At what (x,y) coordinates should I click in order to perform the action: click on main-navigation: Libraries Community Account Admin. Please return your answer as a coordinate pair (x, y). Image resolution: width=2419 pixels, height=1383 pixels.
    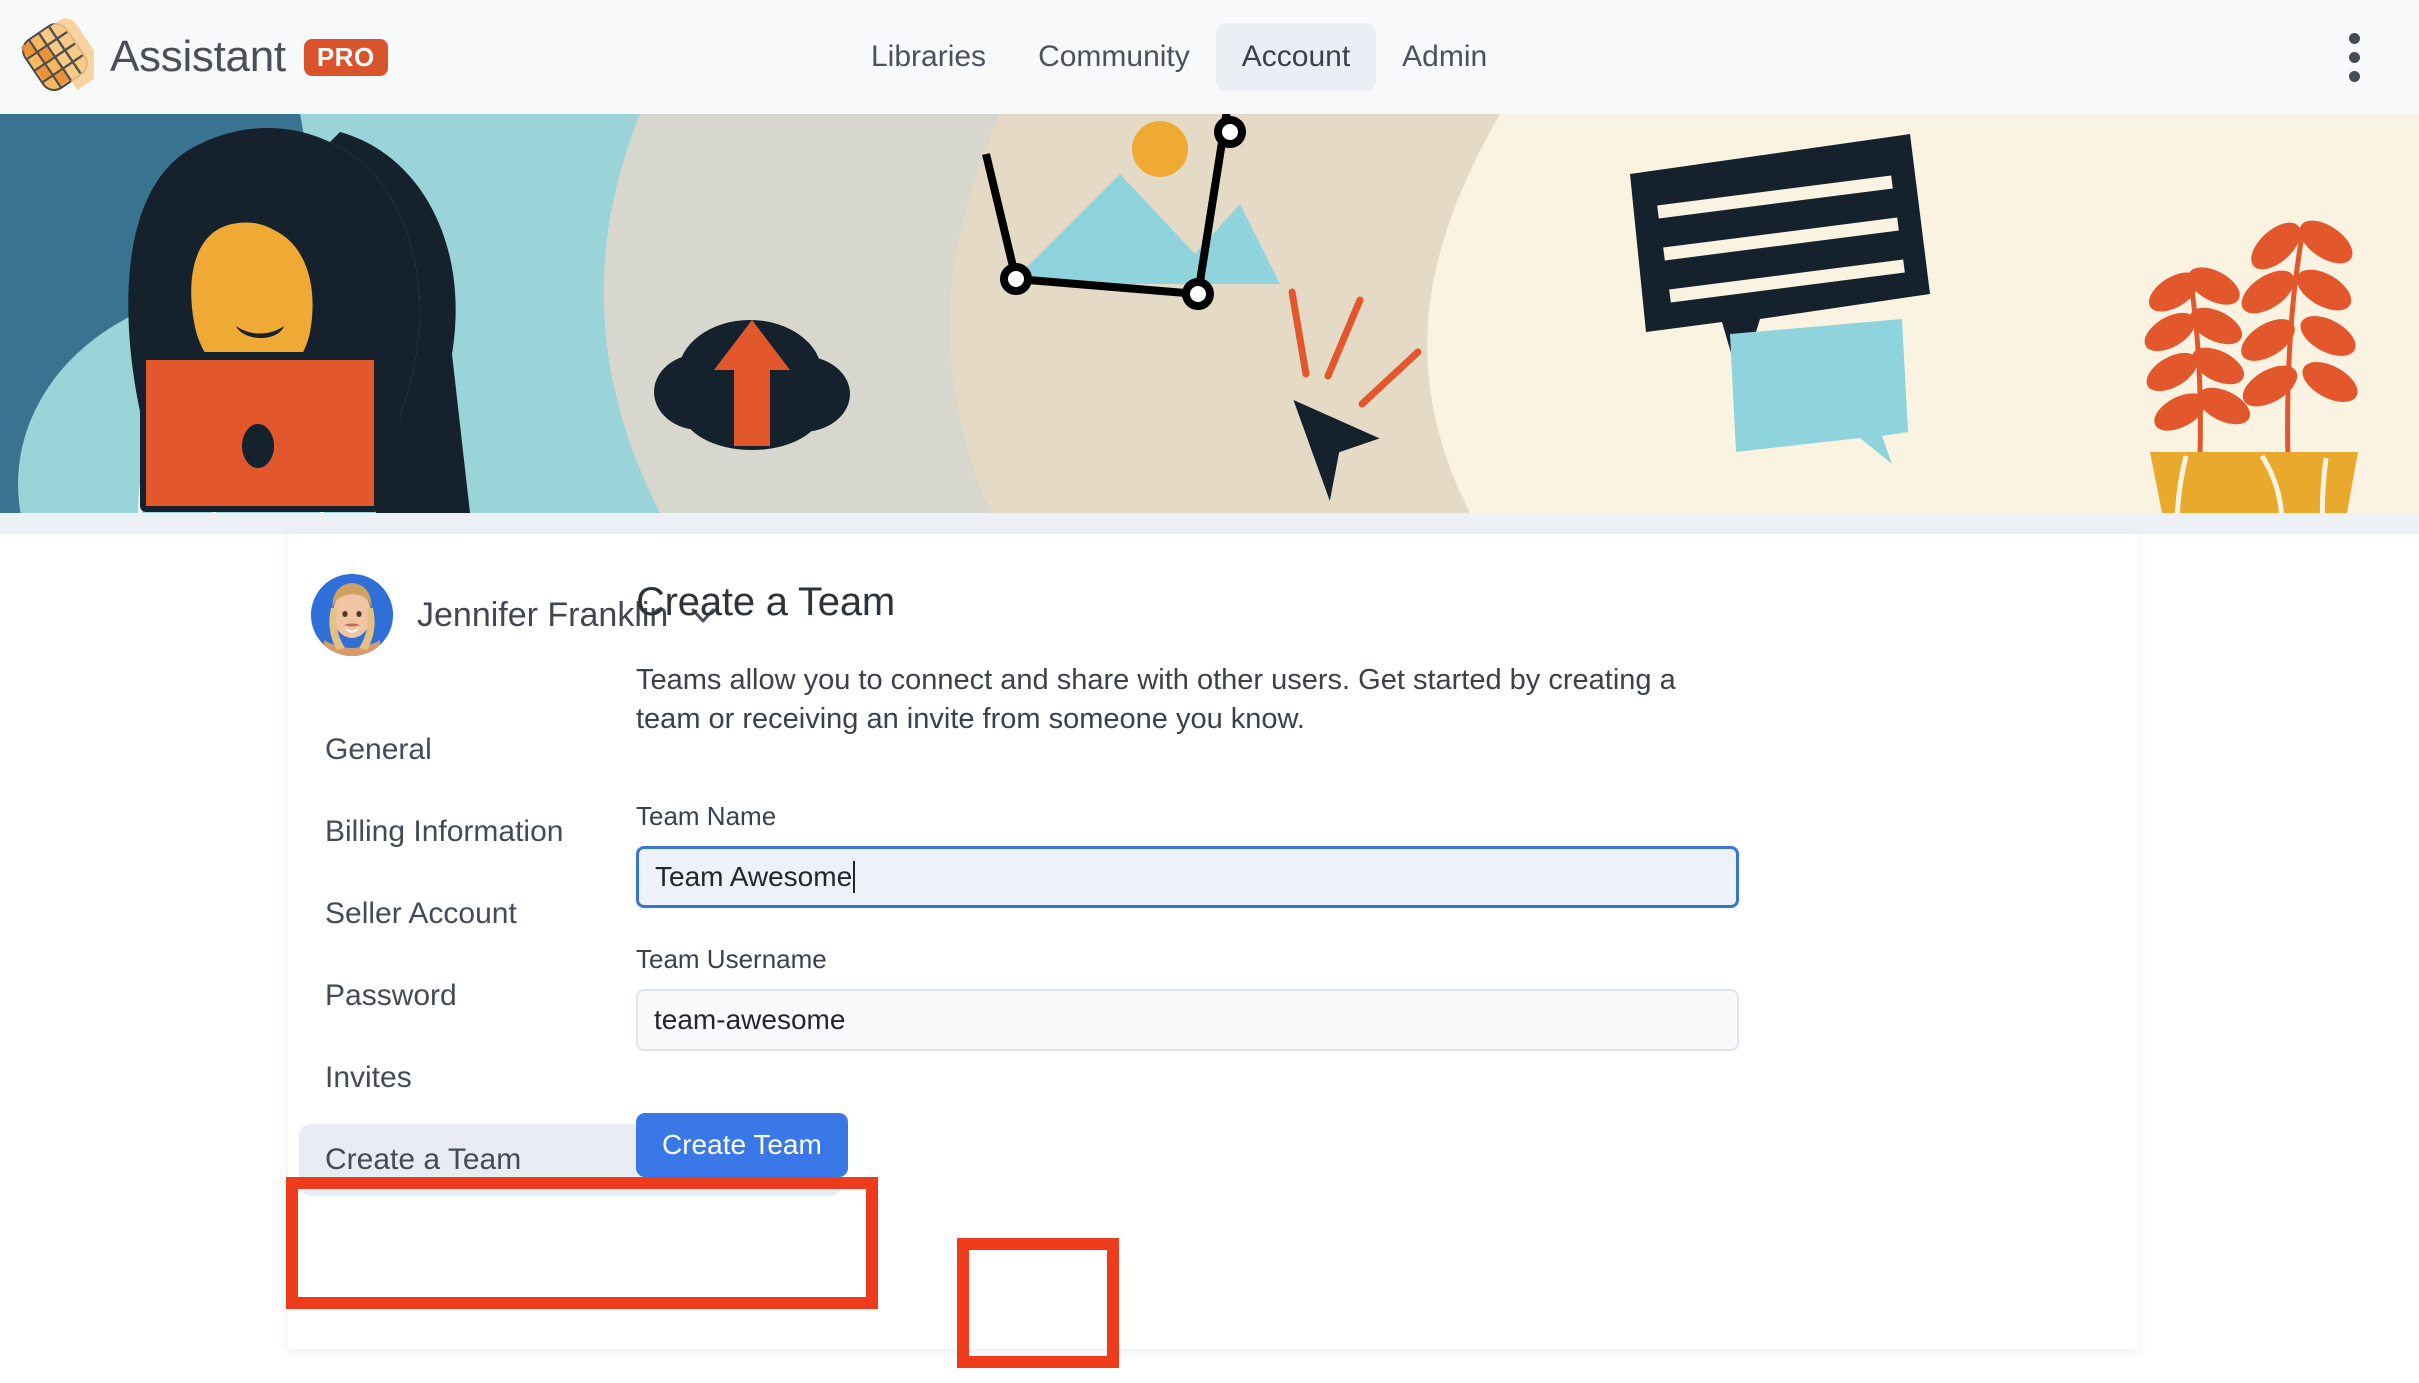
    Looking at the image, I should click on (1179, 57).